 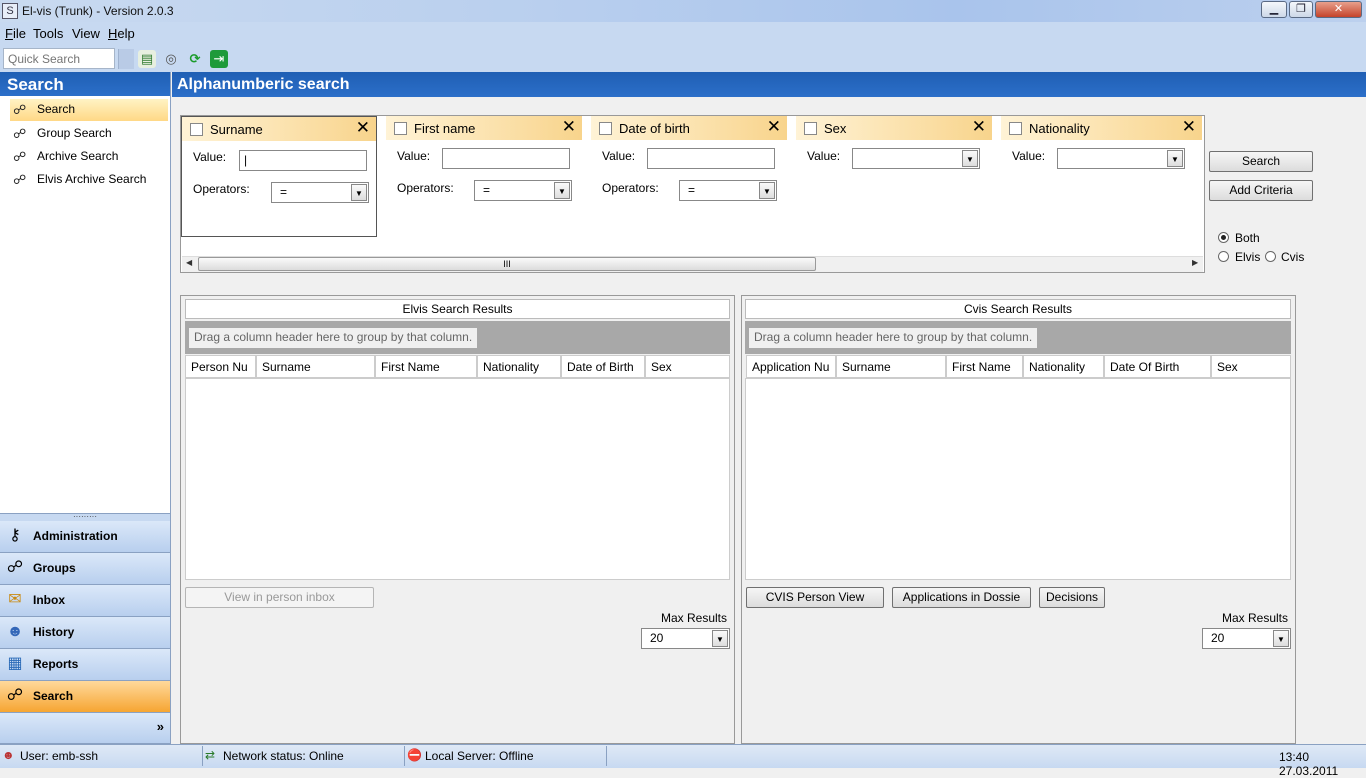 I want to click on nav-item-elvis-archive-search: ☍ Elvis Archive Search, so click(x=89, y=180).